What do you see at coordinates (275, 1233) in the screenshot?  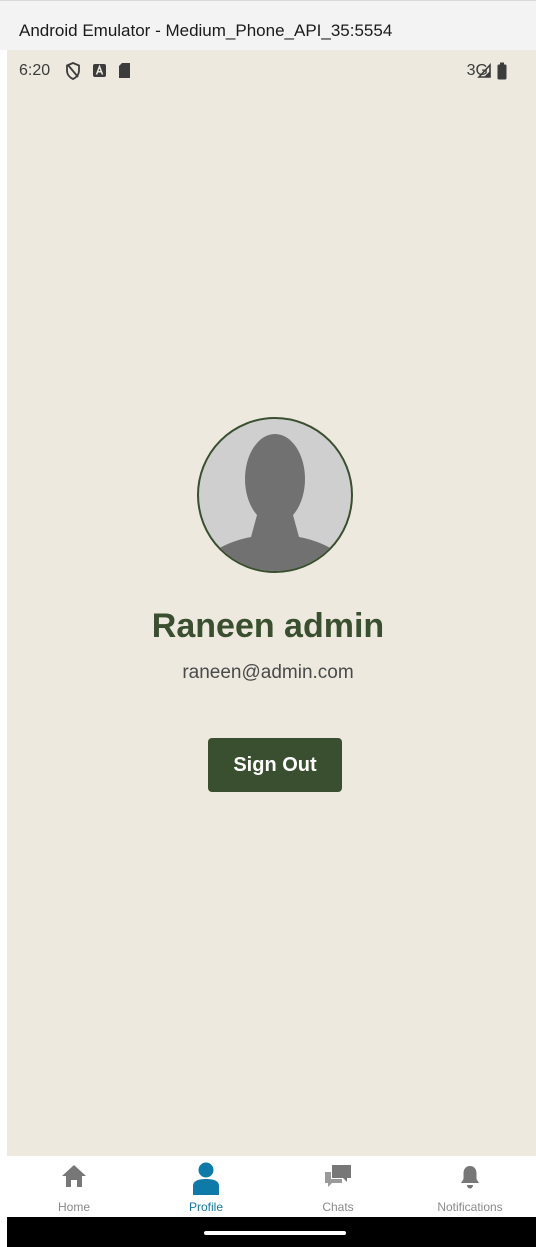 I see `home-gesture-handle` at bounding box center [275, 1233].